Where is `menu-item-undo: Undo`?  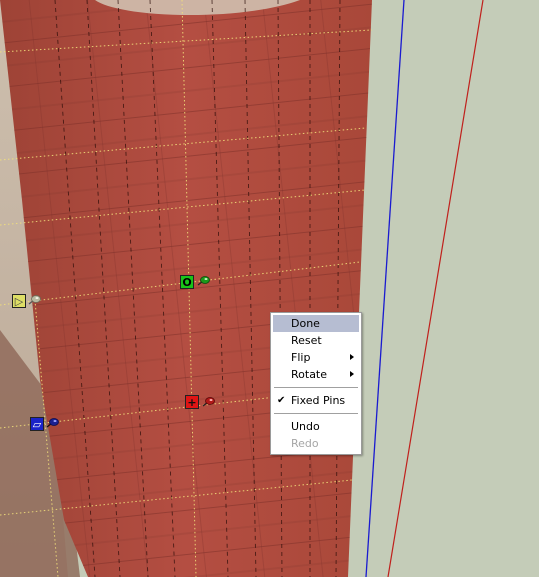 menu-item-undo: Undo is located at coordinates (316, 426).